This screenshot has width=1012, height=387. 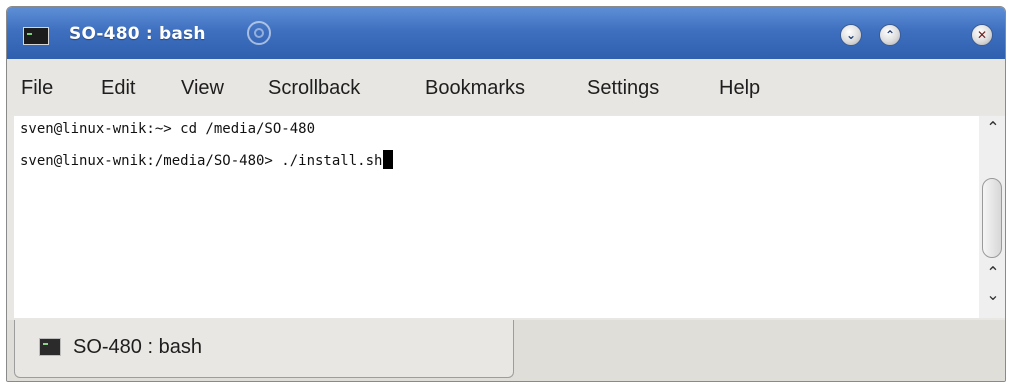 What do you see at coordinates (739, 88) in the screenshot?
I see `menu-help: Help` at bounding box center [739, 88].